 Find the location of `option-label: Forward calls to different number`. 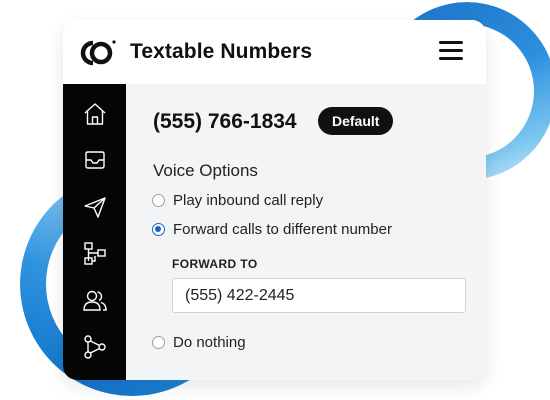

option-label: Forward calls to different number is located at coordinates (282, 229).